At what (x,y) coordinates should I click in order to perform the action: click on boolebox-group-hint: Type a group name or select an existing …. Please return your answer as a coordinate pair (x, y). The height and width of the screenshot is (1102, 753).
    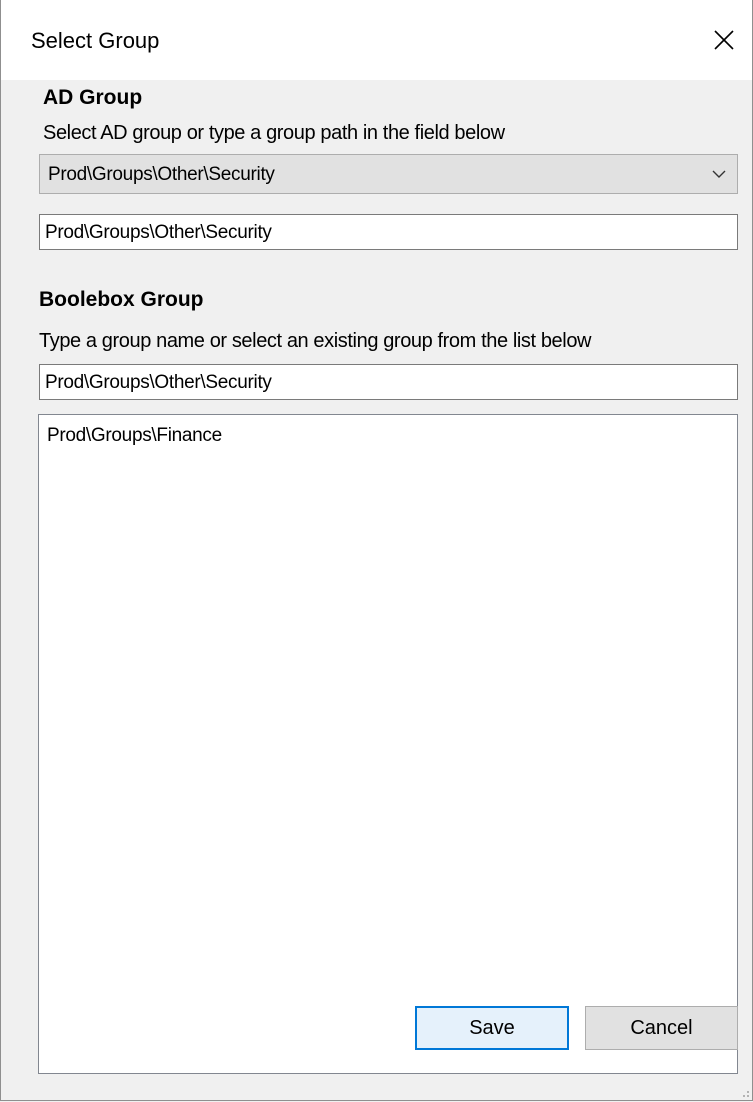
    Looking at the image, I should click on (315, 341).